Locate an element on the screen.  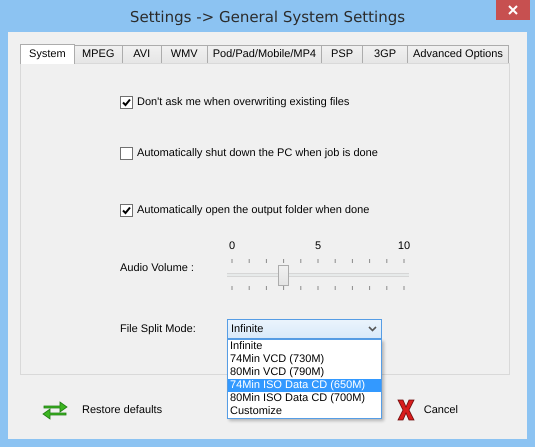
tab: Pod/Pad/Mobile/MP4 is located at coordinates (264, 54).